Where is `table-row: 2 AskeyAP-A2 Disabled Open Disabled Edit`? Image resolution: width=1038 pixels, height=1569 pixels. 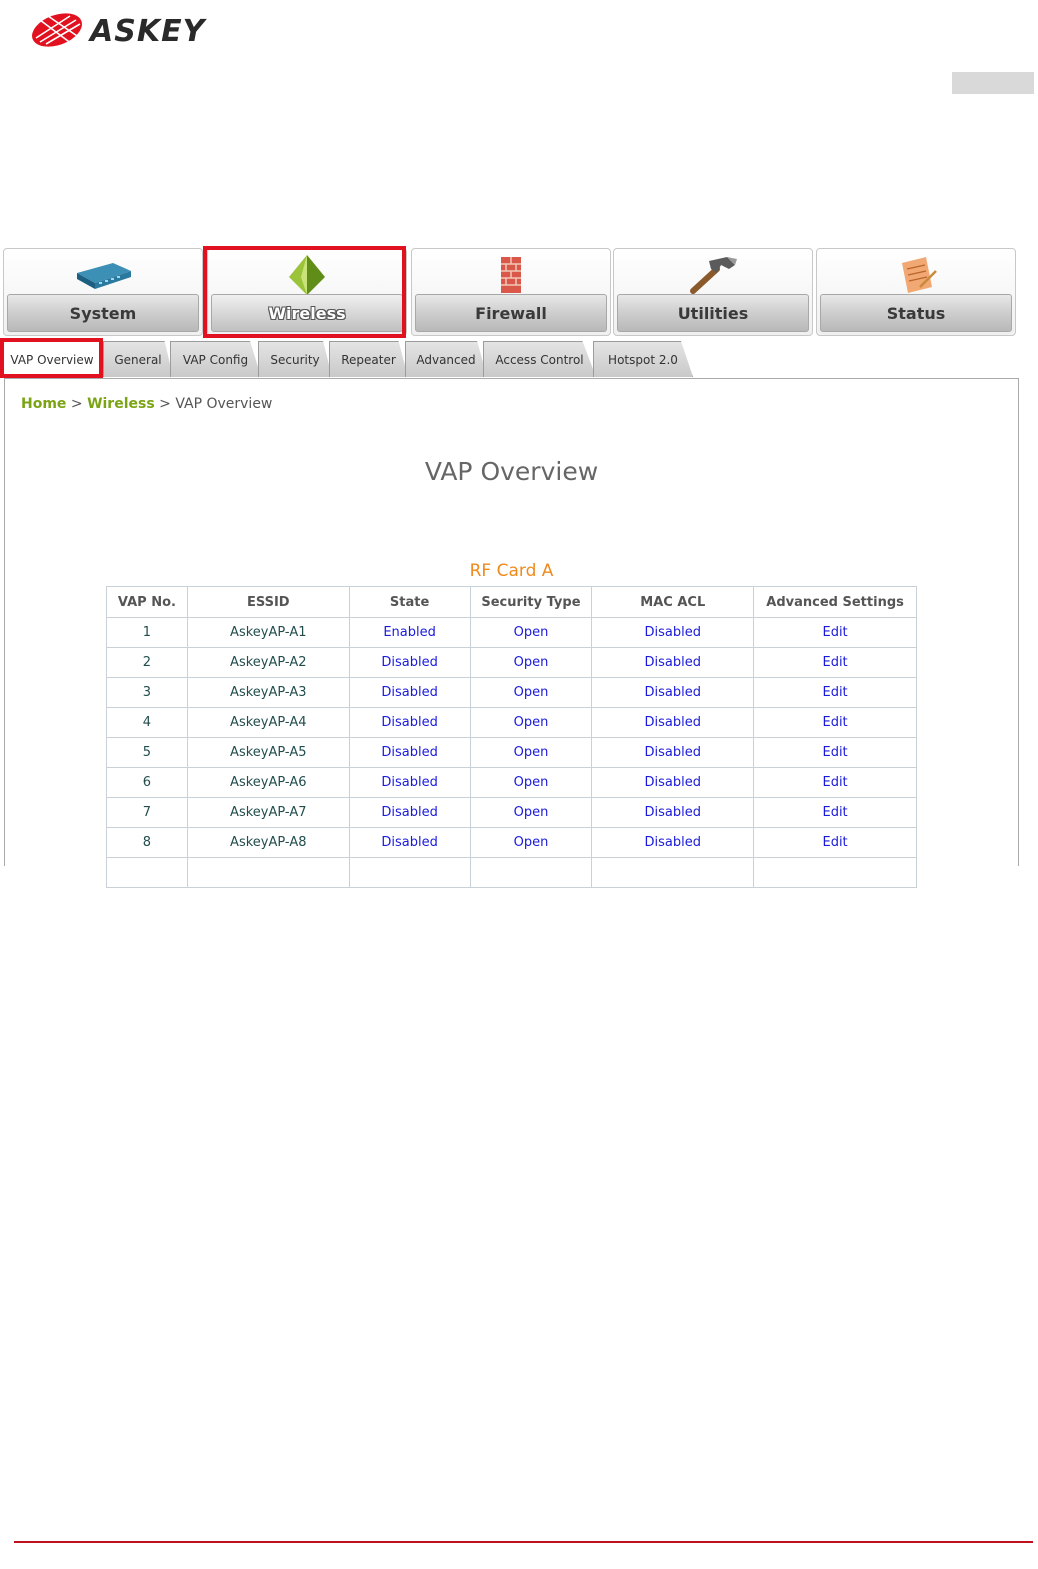 table-row: 2 AskeyAP-A2 Disabled Open Disabled Edit is located at coordinates (511, 662).